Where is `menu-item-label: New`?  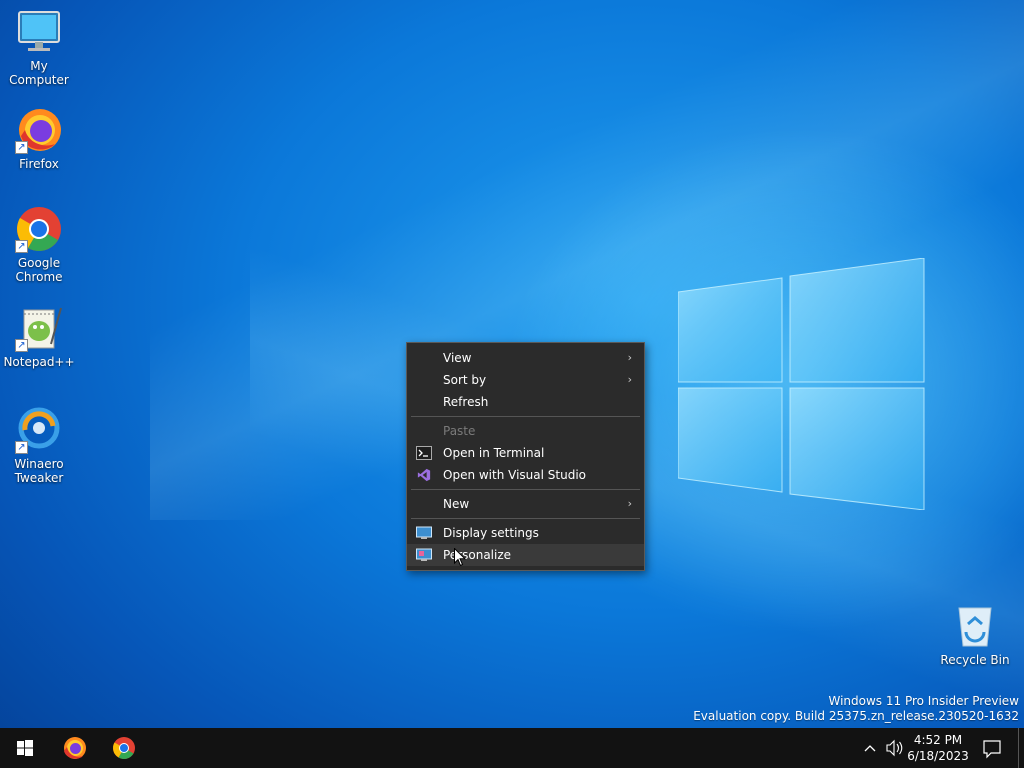
menu-item-label: New is located at coordinates (456, 504).